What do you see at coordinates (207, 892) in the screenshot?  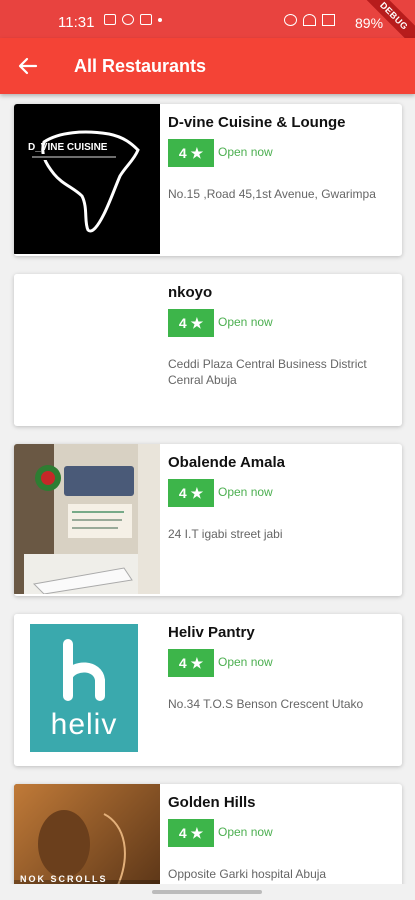 I see `home-indicator` at bounding box center [207, 892].